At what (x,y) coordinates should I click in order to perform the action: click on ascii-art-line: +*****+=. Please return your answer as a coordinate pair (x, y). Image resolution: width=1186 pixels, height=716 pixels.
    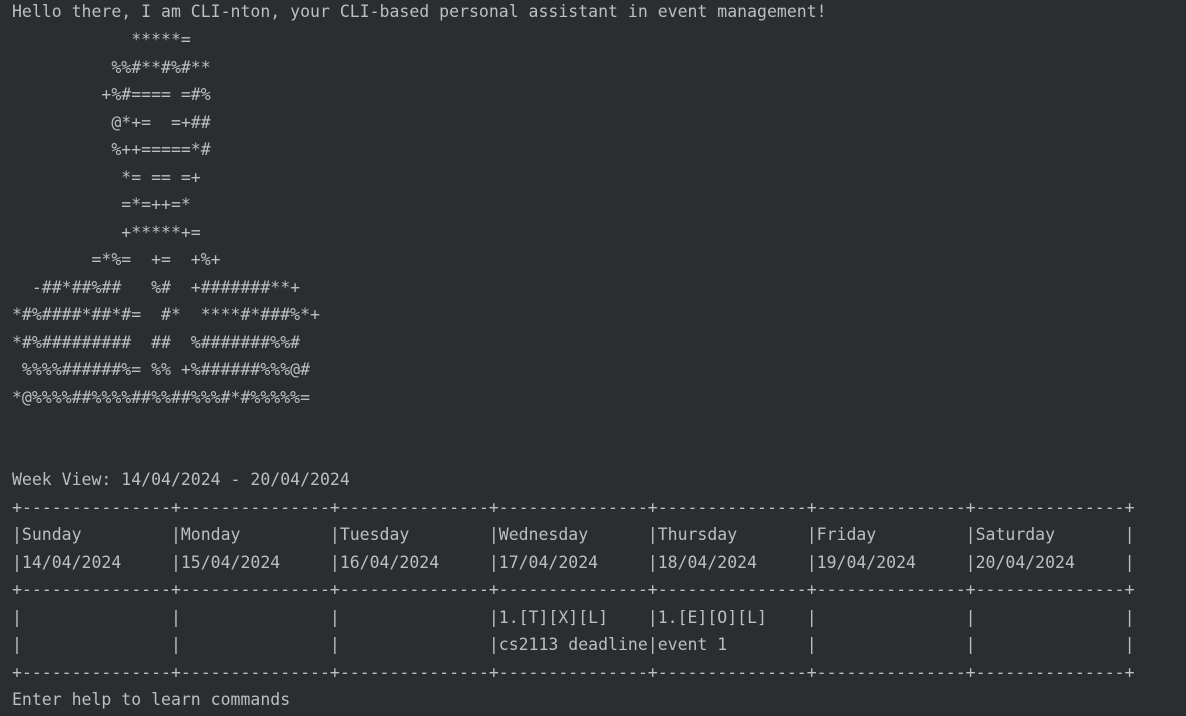
    Looking at the image, I should click on (106, 232).